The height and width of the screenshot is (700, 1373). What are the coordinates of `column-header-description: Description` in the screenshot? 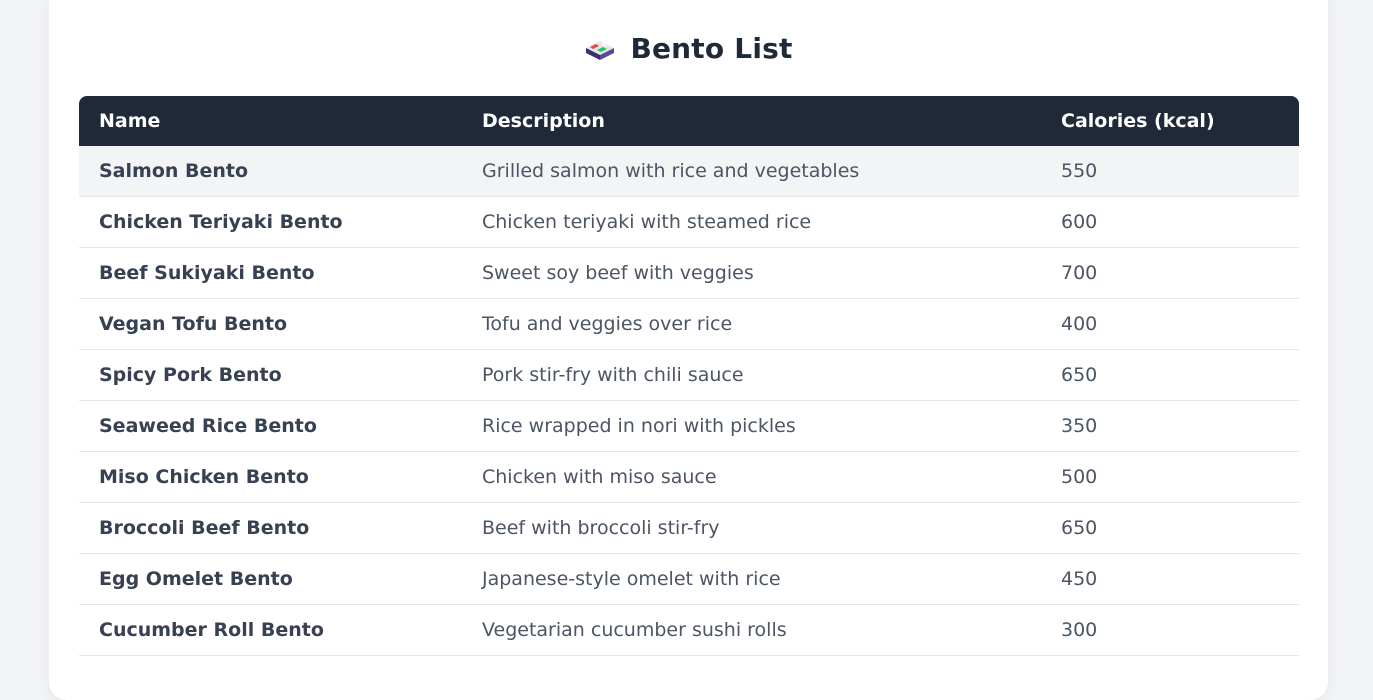 It's located at (751, 121).